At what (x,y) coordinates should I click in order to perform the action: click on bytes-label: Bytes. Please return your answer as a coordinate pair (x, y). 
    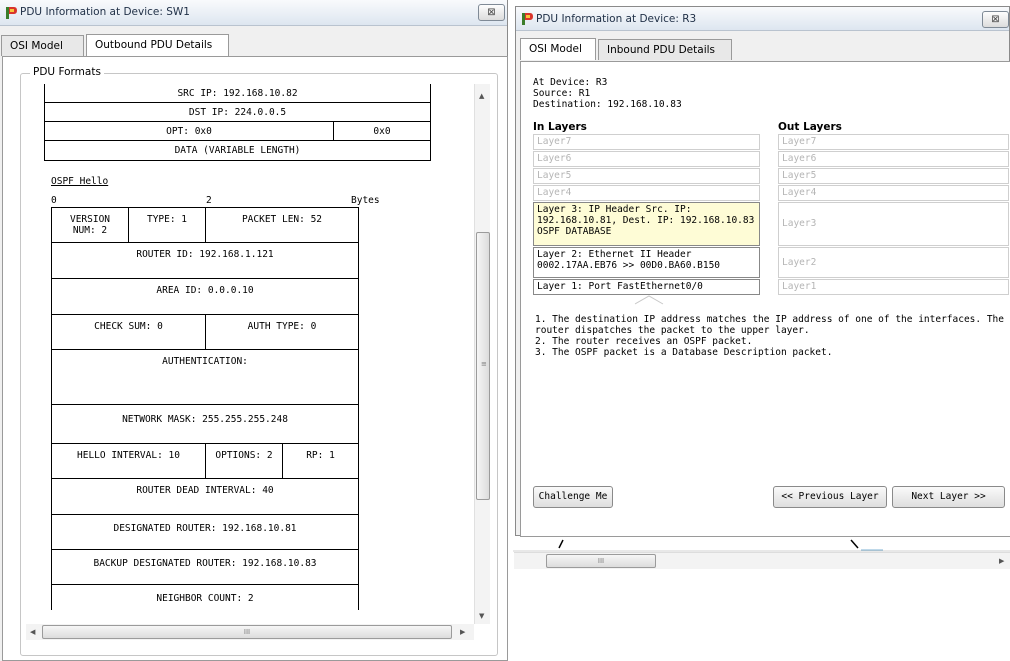
    Looking at the image, I should click on (365, 200).